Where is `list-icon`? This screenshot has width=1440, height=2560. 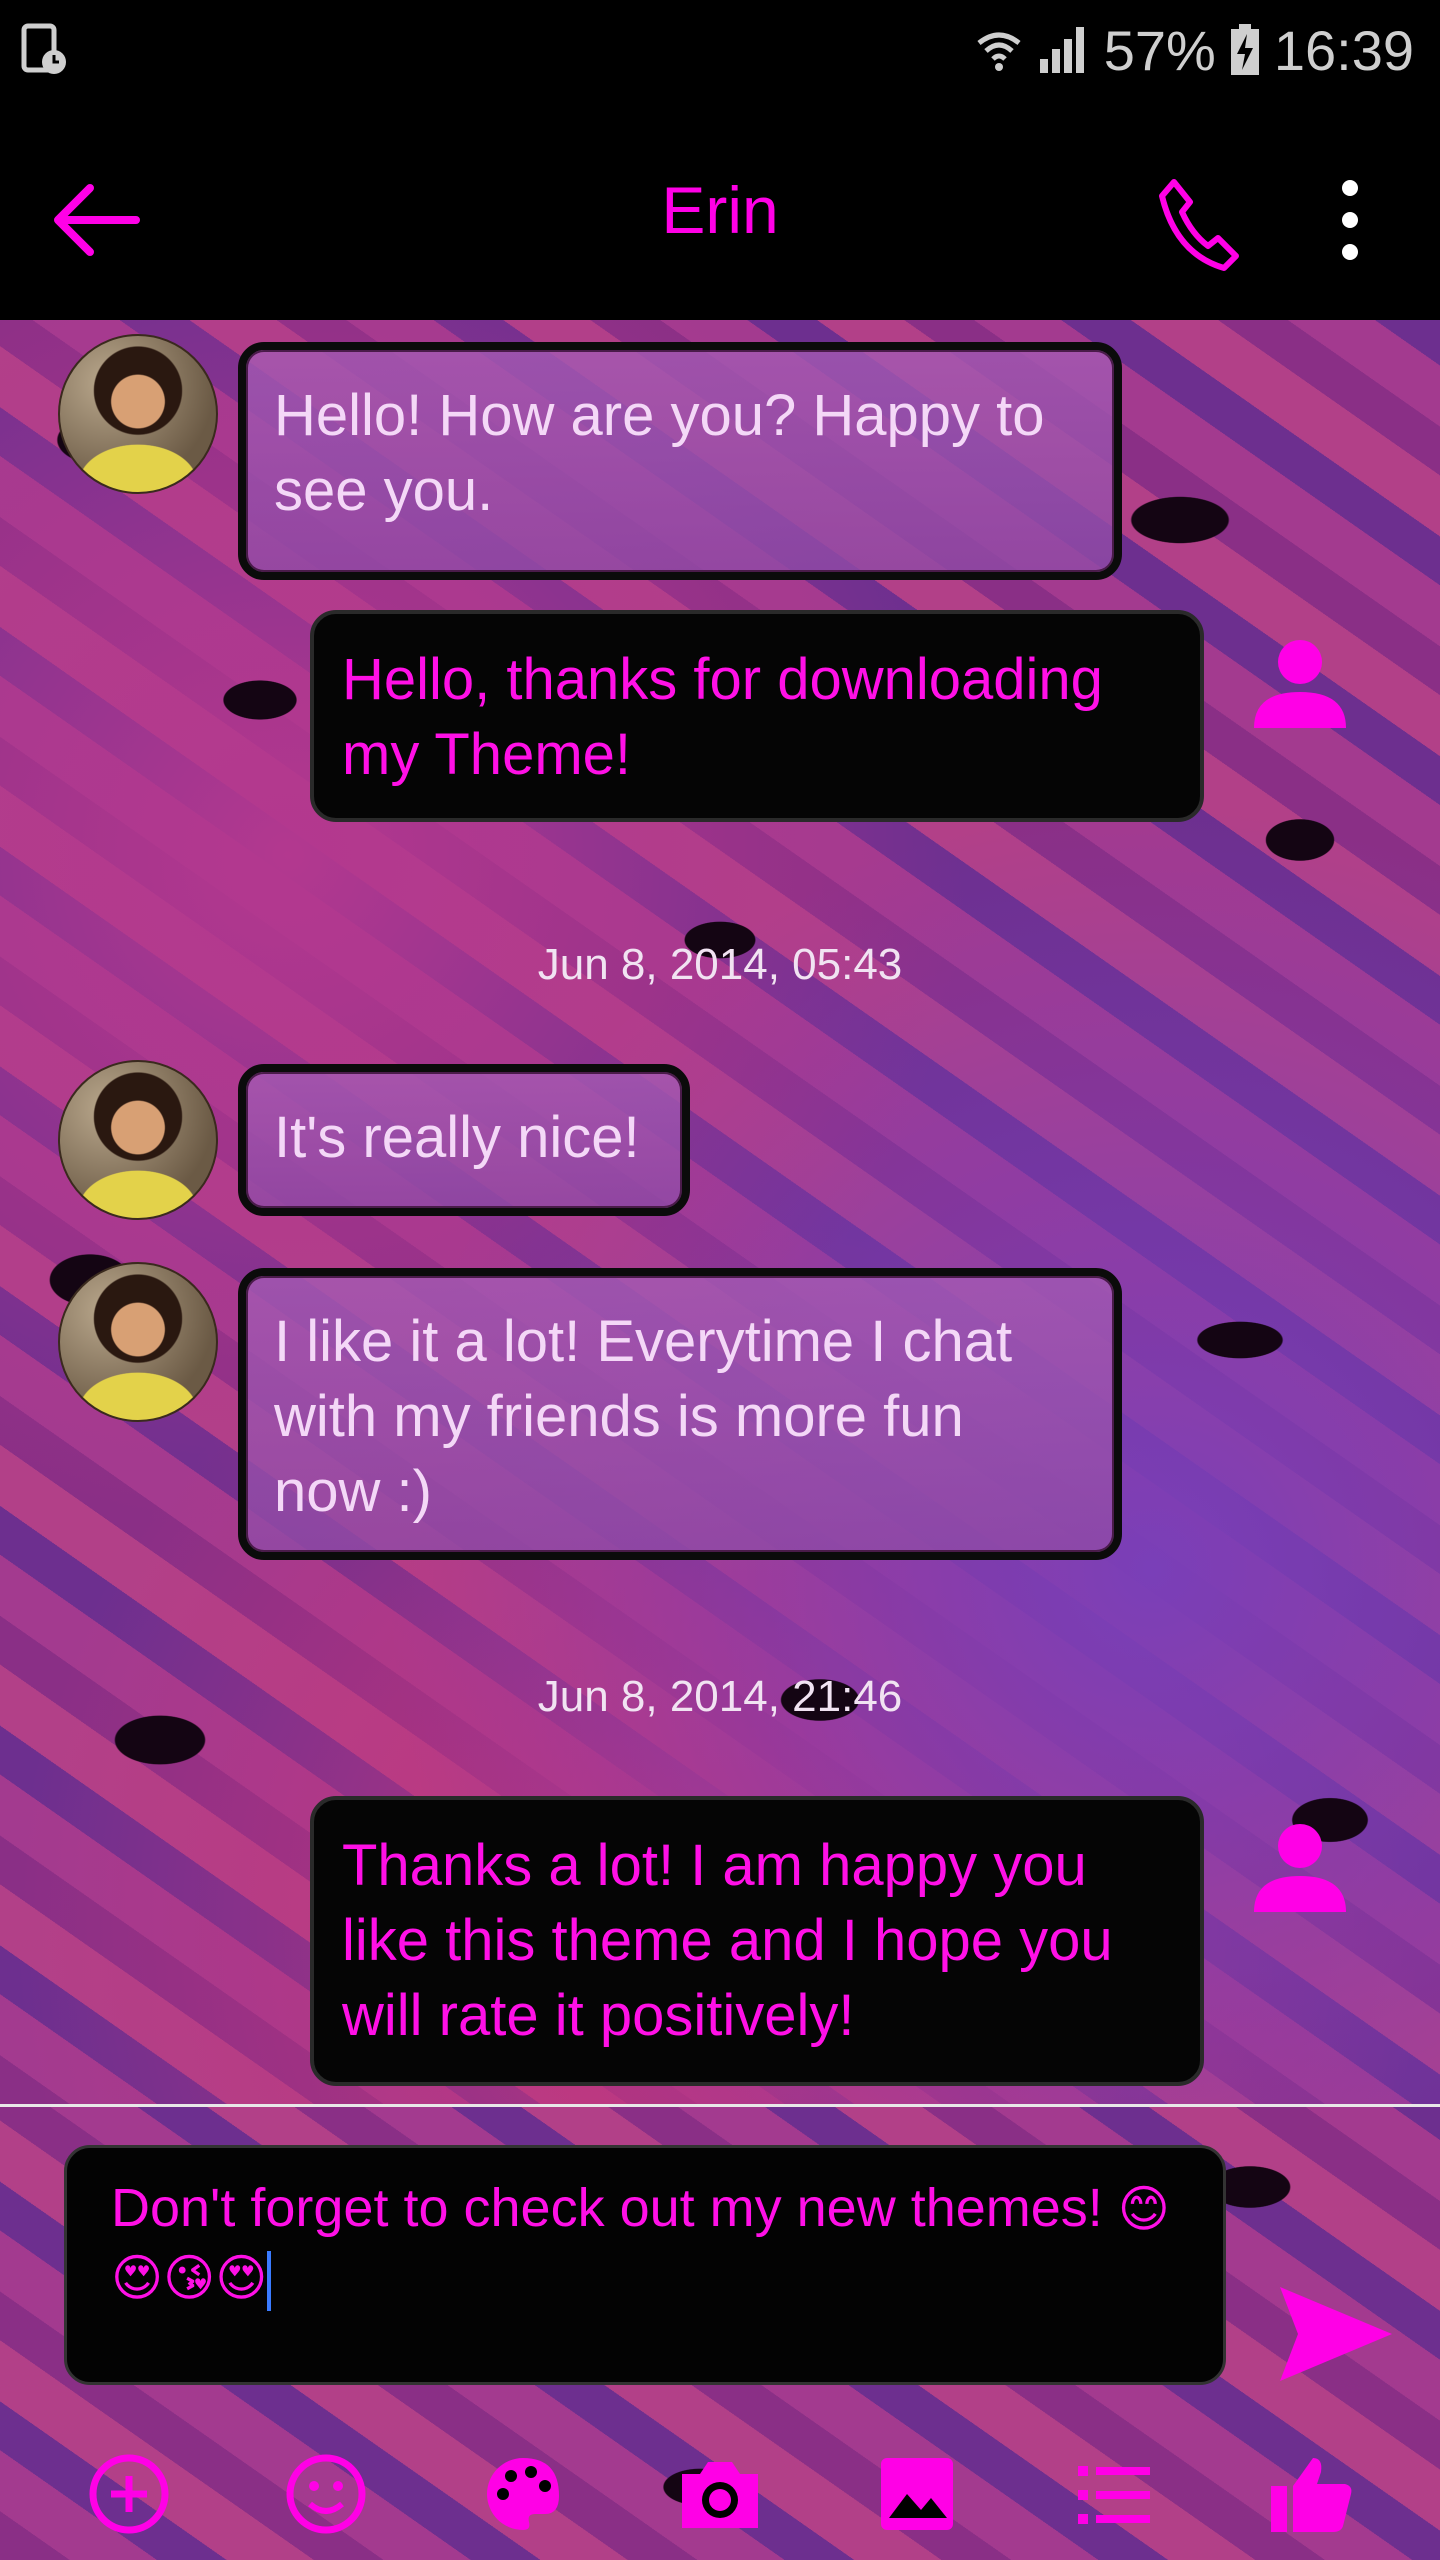 list-icon is located at coordinates (1114, 2494).